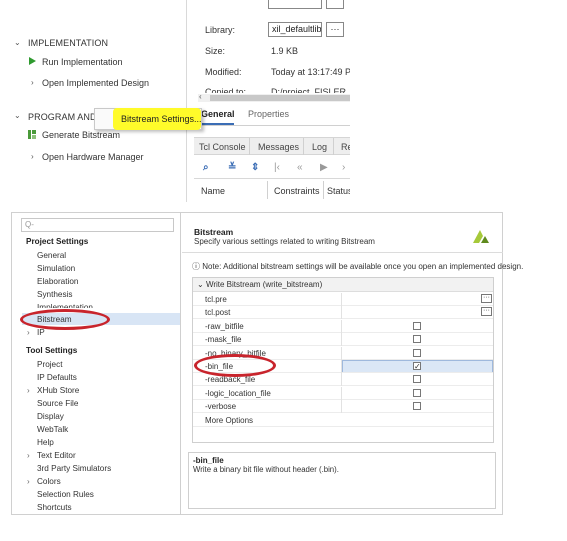 The height and width of the screenshot is (541, 567). Describe the element at coordinates (45, 442) in the screenshot. I see `tree-item-help: Help` at that location.